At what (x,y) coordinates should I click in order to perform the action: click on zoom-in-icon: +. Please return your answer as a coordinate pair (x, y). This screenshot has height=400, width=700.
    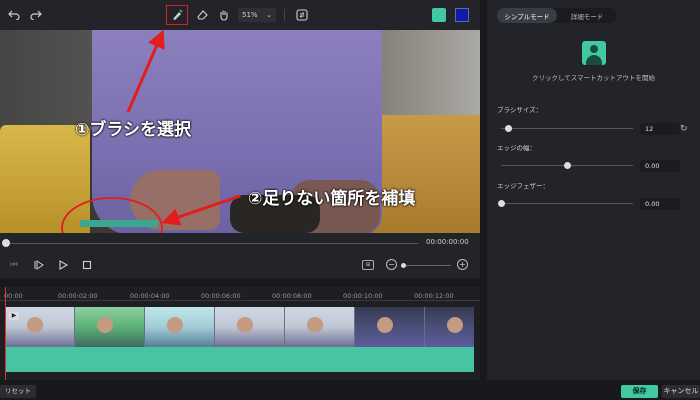
    Looking at the image, I should click on (462, 264).